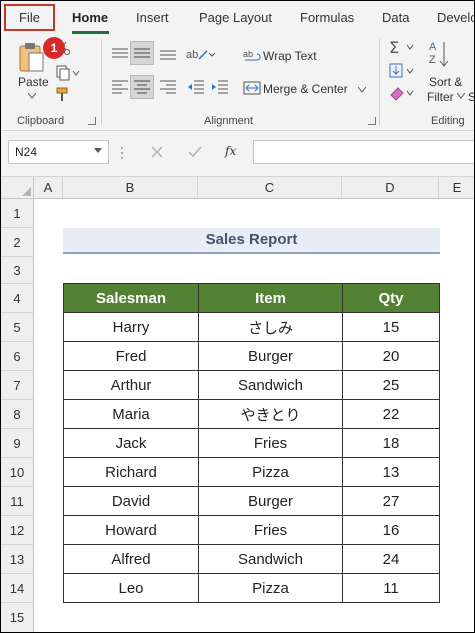 This screenshot has width=475, height=633. I want to click on row-header: 1, so click(17, 213).